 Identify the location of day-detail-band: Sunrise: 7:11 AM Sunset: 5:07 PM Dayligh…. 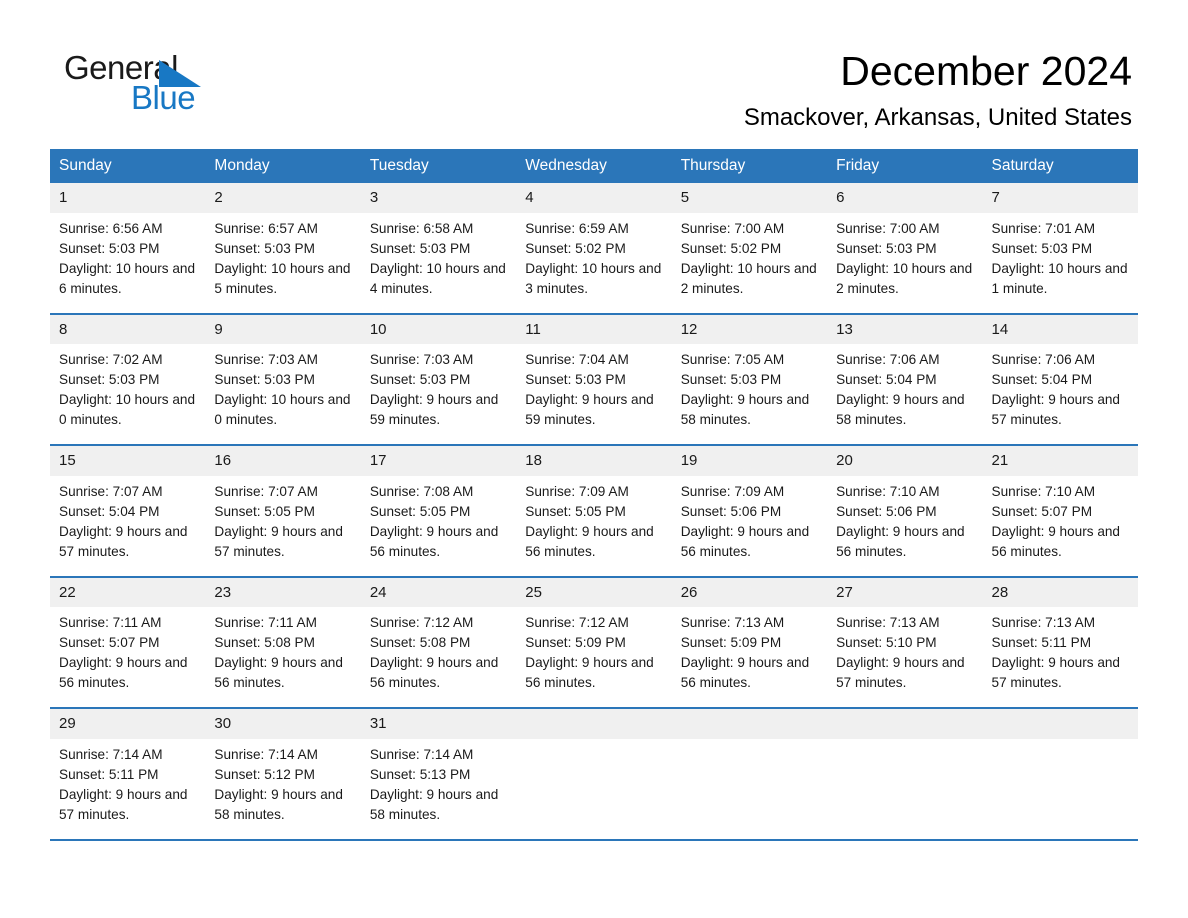
(594, 657).